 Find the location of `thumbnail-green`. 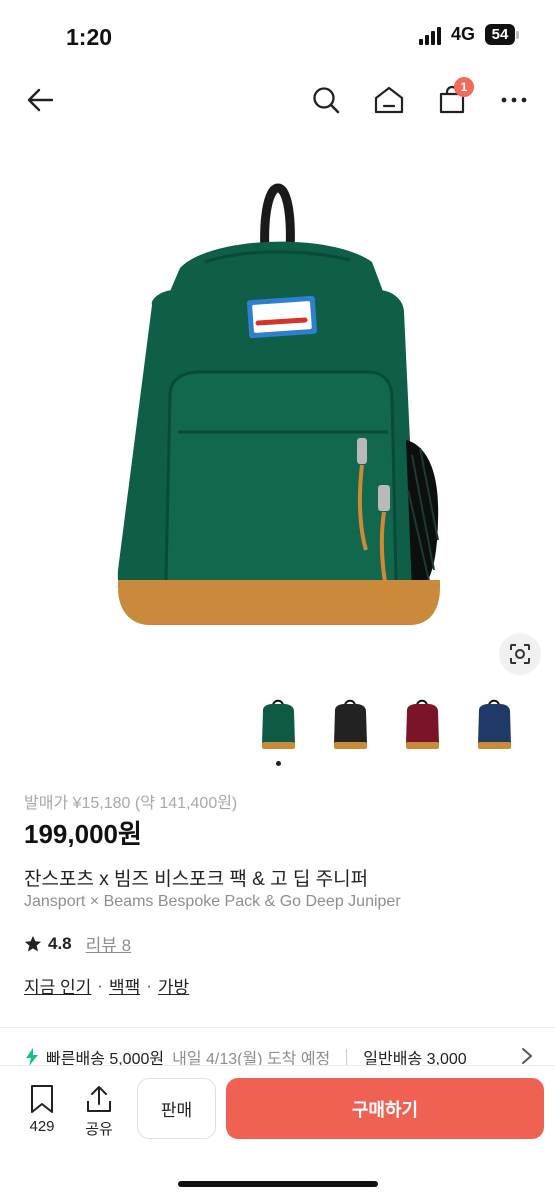

thumbnail-green is located at coordinates (278, 724).